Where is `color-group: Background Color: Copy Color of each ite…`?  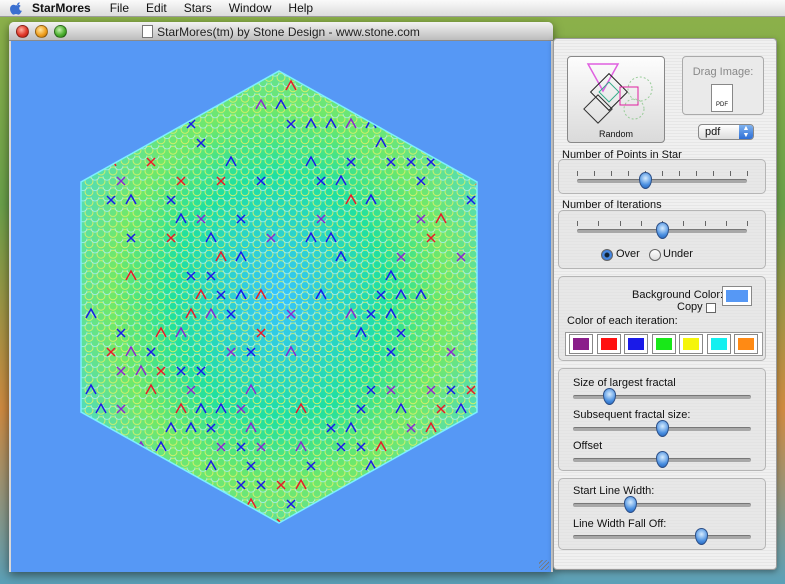 color-group: Background Color: Copy Color of each ite… is located at coordinates (662, 318).